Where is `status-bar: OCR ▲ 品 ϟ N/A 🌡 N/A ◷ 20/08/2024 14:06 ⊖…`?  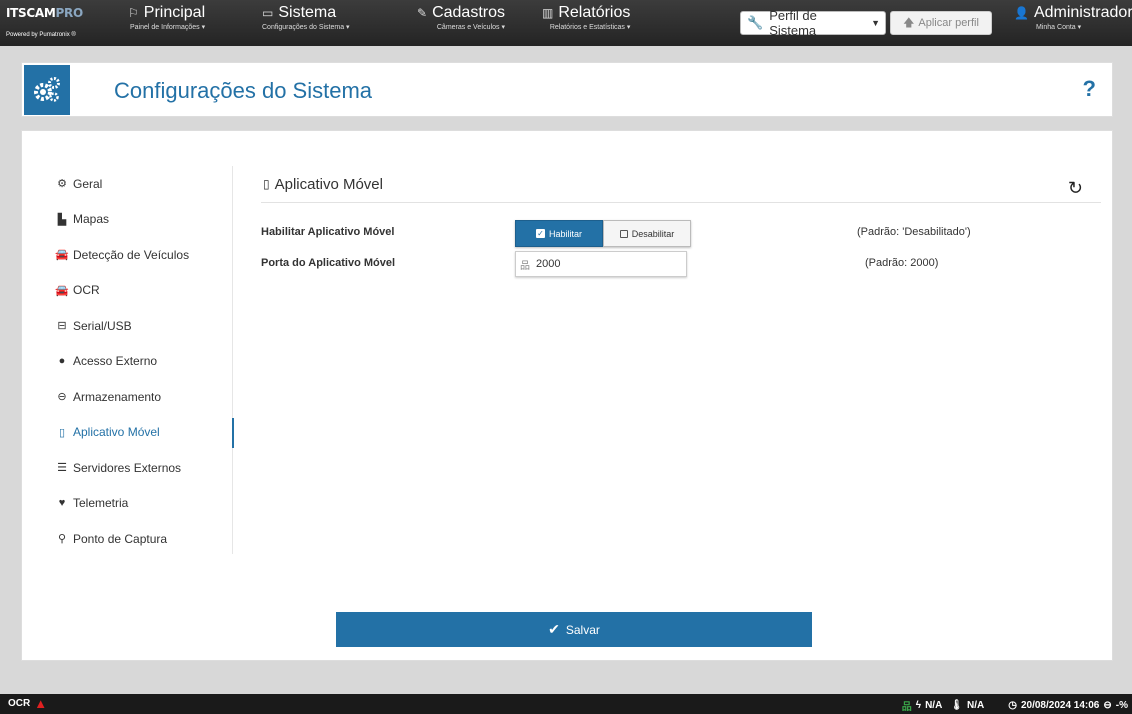 status-bar: OCR ▲ 品 ϟ N/A 🌡 N/A ◷ 20/08/2024 14:06 ⊖… is located at coordinates (566, 704).